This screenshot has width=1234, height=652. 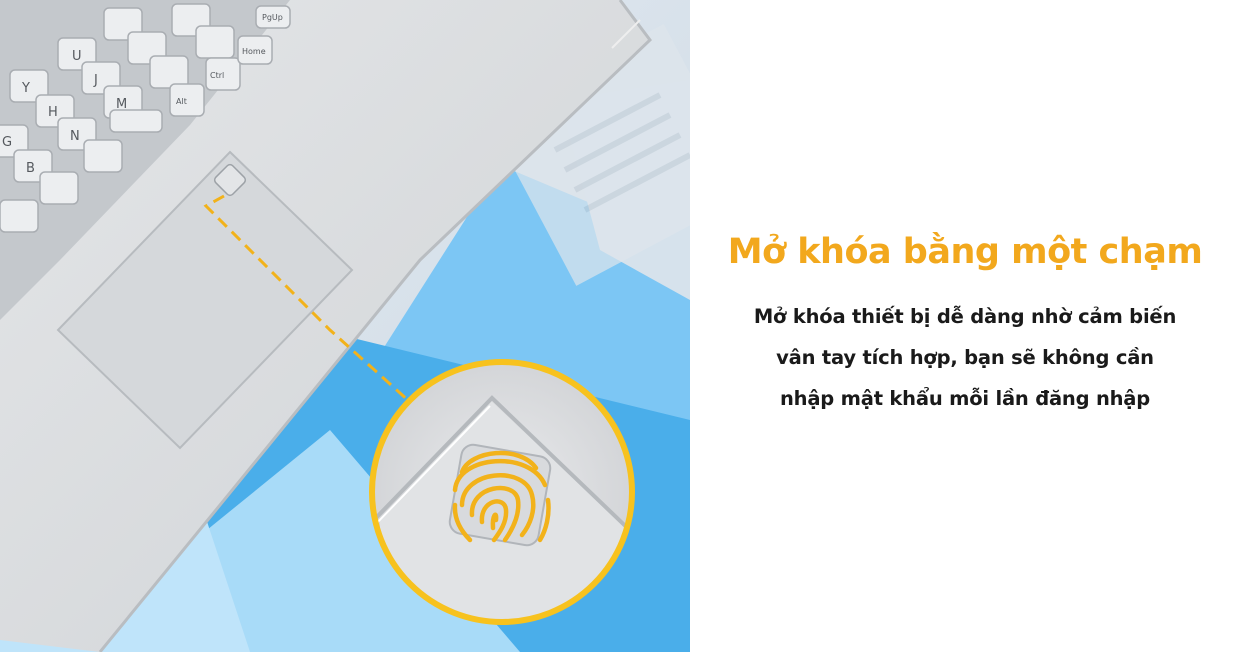 I want to click on key-label-j: J, so click(x=95, y=80).